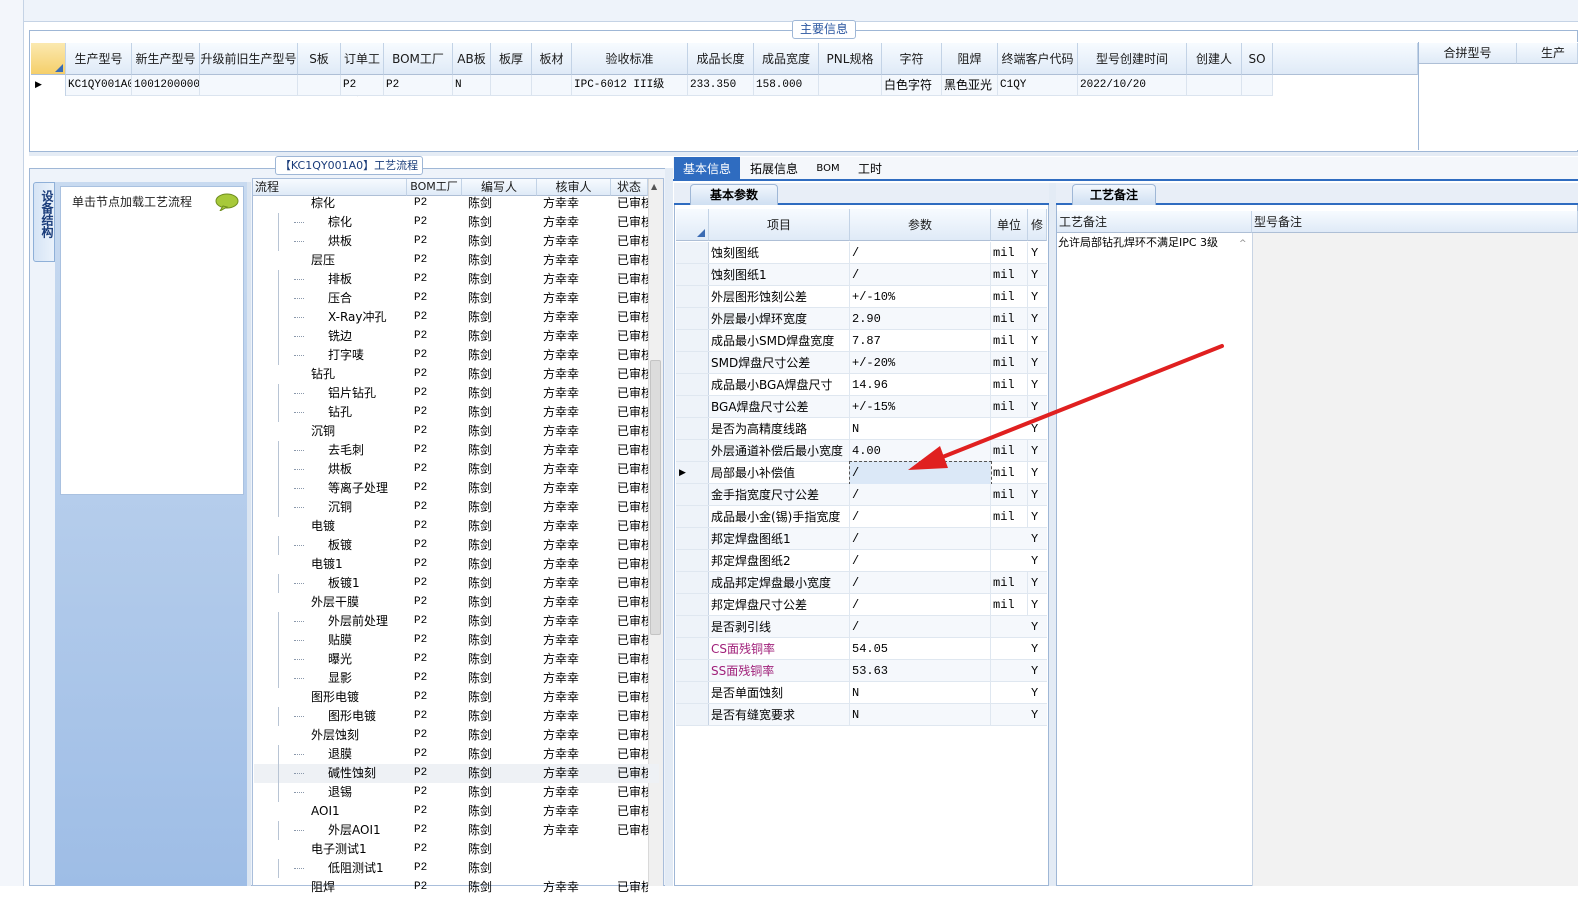  What do you see at coordinates (803, 154) in the screenshot?
I see `horizontal-splitter` at bounding box center [803, 154].